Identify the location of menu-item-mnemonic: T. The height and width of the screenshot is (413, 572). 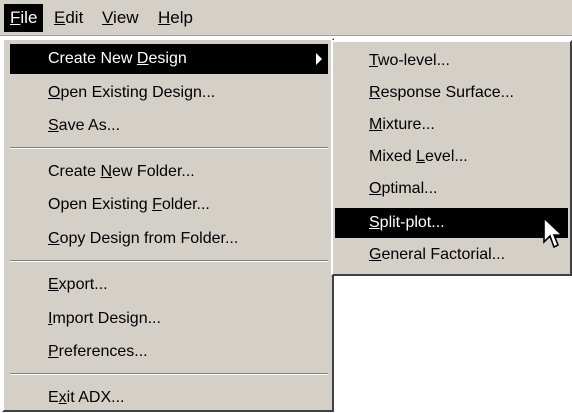
(373, 60).